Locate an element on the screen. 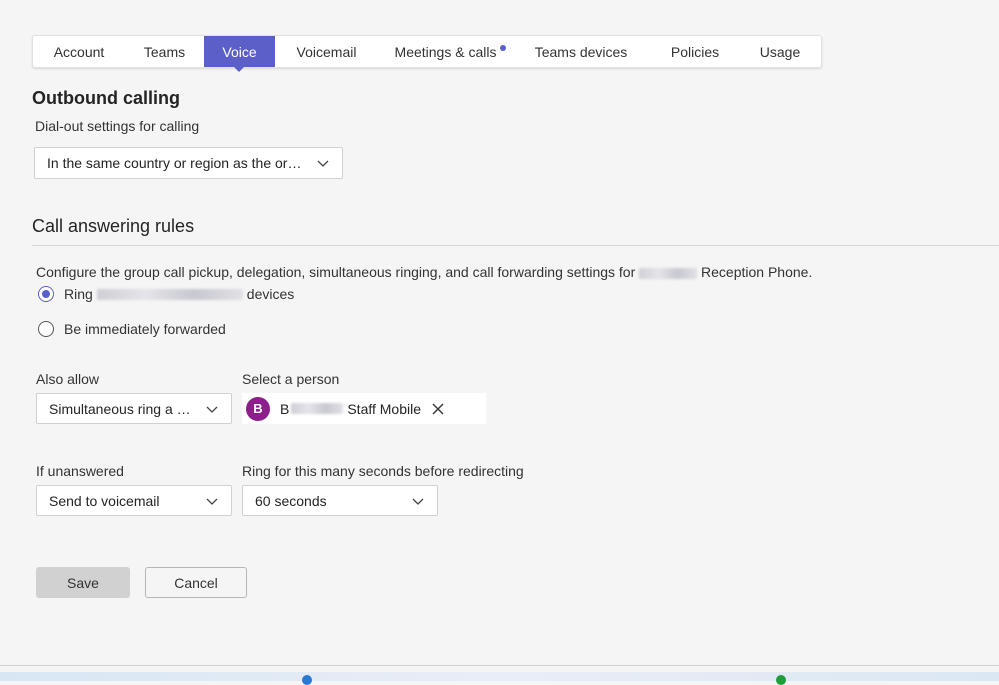 This screenshot has width=999, height=685. dial-out-label: Dial-out settings for calling is located at coordinates (117, 126).